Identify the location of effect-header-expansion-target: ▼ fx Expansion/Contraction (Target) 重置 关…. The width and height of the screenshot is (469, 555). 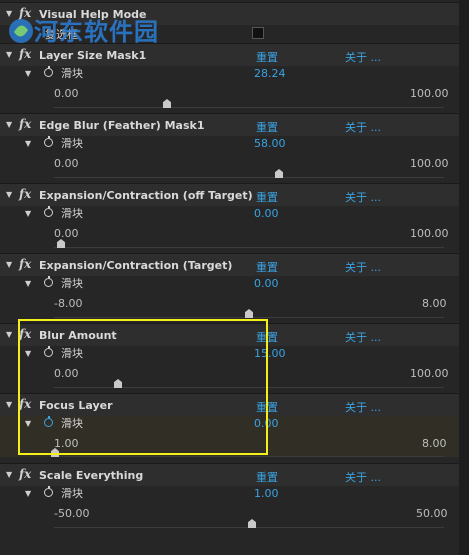
(229, 264).